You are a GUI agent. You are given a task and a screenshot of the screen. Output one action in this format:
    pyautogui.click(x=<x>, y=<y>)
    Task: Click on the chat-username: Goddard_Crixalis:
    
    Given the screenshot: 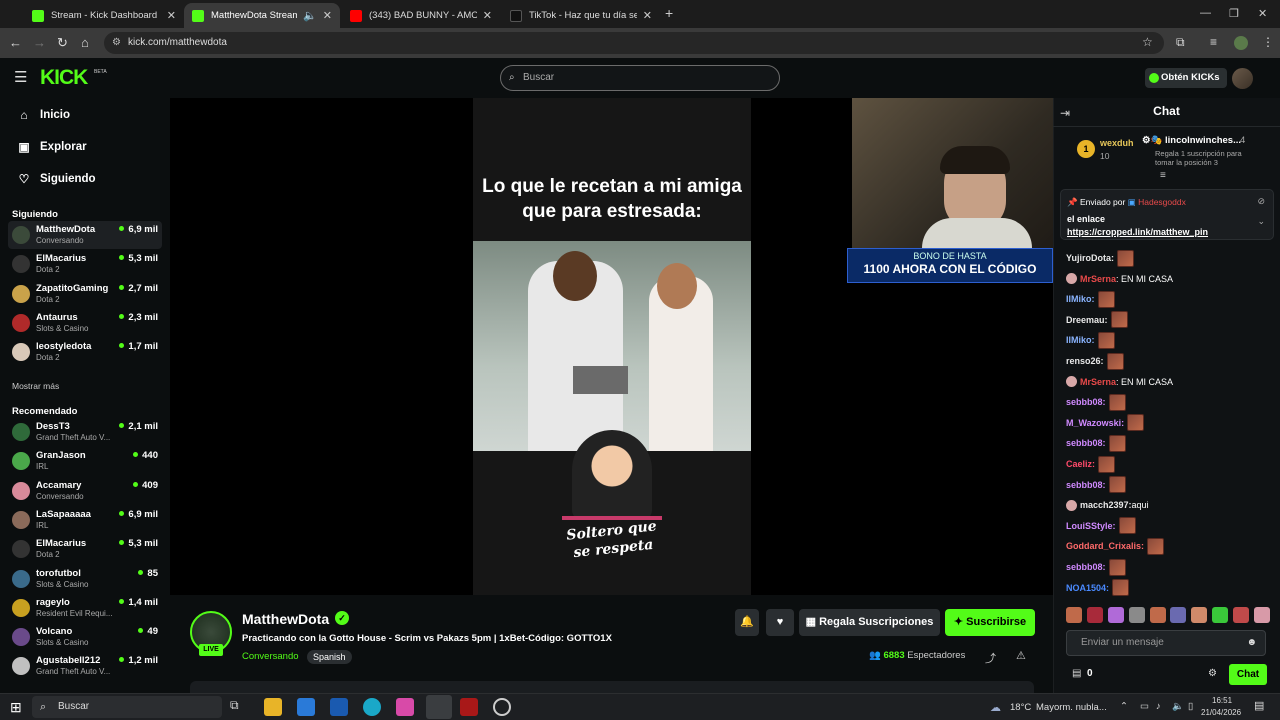 What is the action you would take?
    pyautogui.click(x=1105, y=546)
    